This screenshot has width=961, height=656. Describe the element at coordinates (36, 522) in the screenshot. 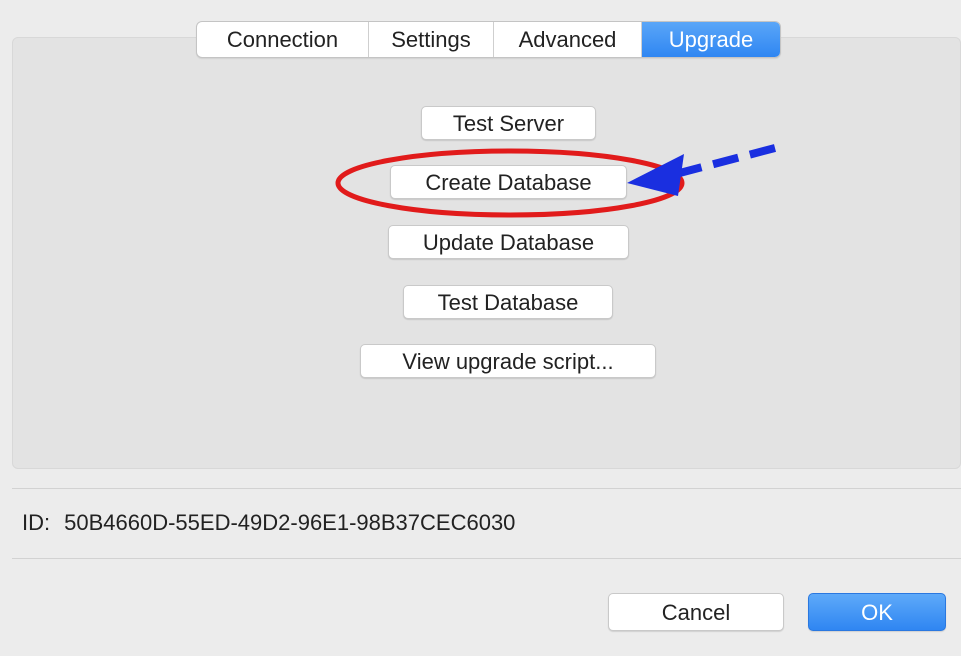

I see `id-label: ID:` at that location.